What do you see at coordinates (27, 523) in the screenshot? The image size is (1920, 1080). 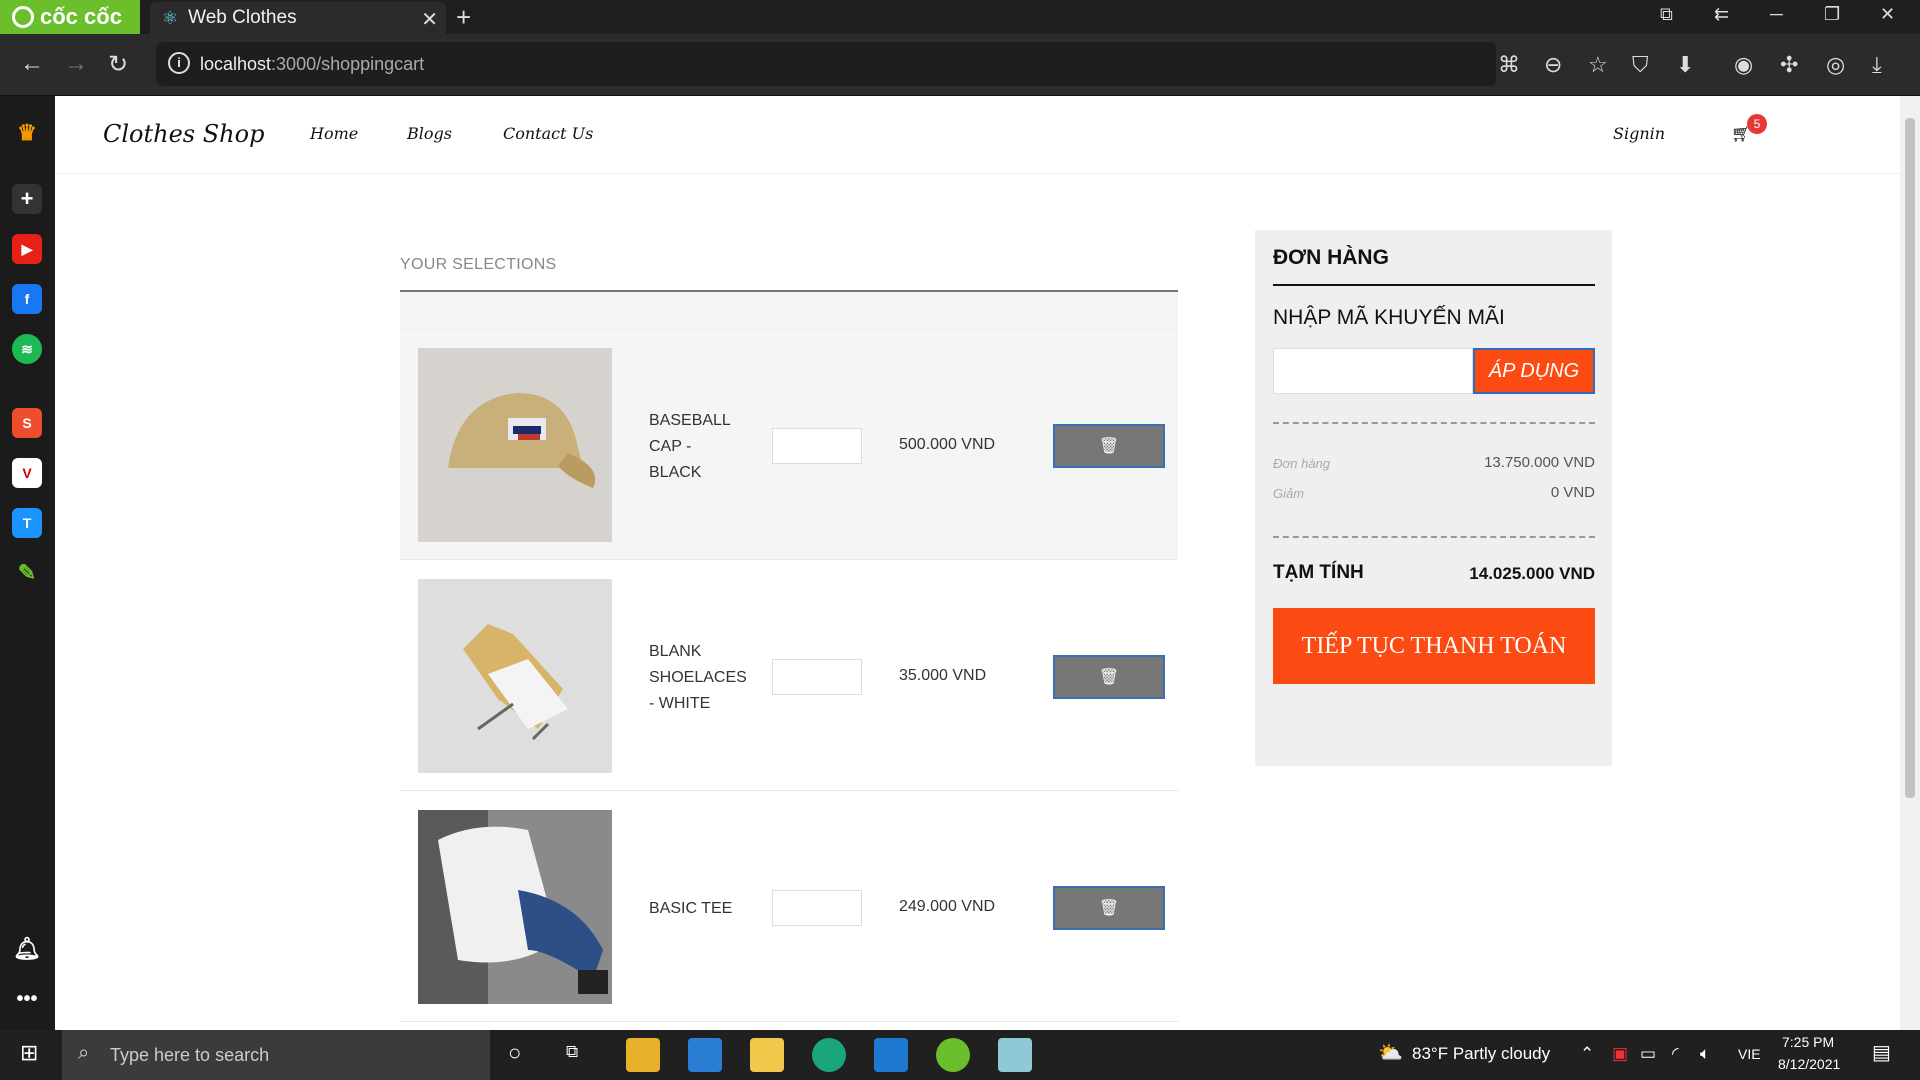 I see `tiki-icon: T` at bounding box center [27, 523].